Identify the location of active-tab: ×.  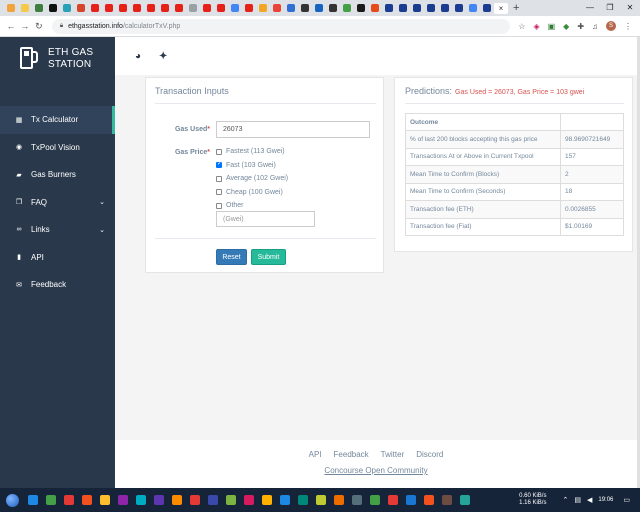
(501, 8).